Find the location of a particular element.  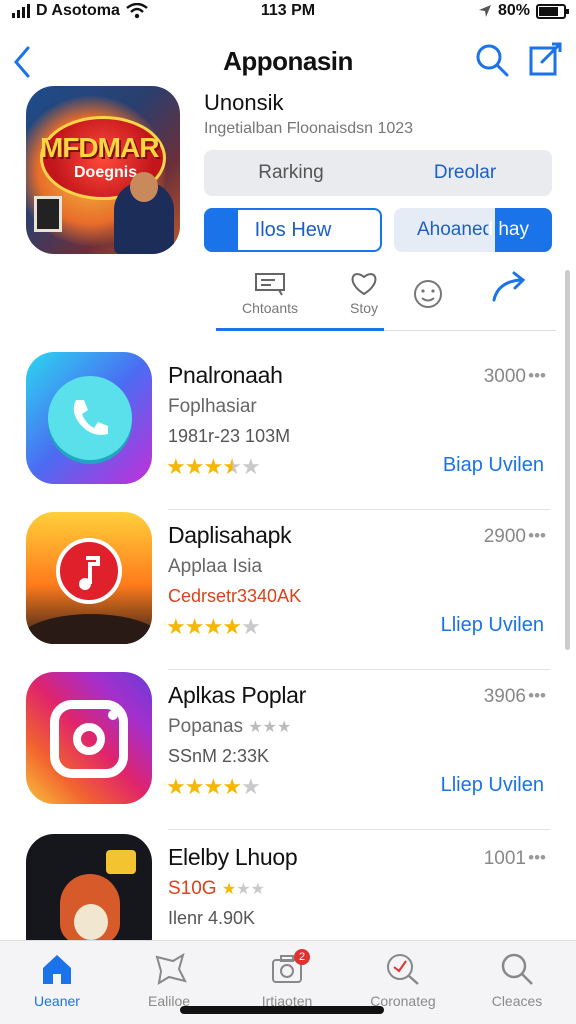

featured-app-artwork: MFDMAR Doegnis is located at coordinates (103, 170).